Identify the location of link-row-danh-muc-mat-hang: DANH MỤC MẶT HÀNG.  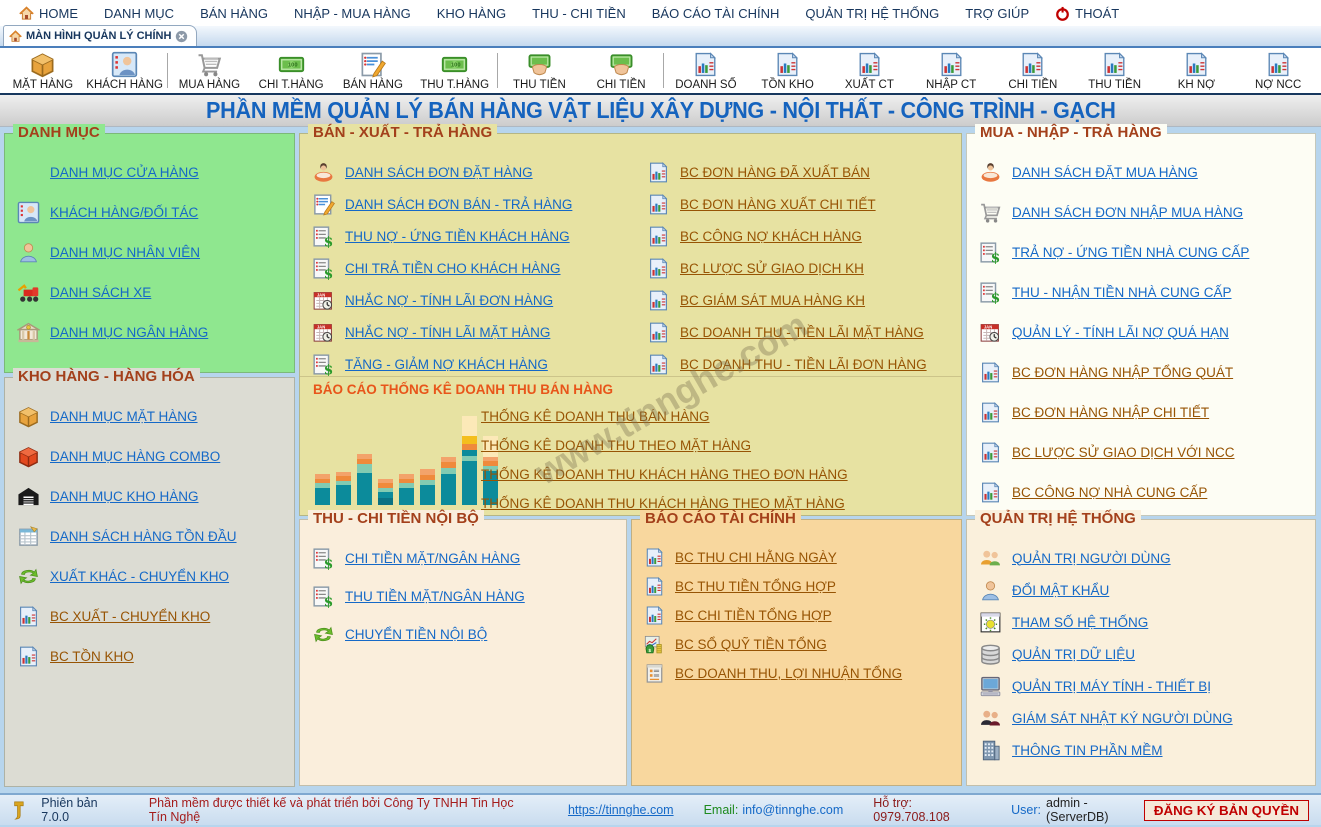
(155, 416).